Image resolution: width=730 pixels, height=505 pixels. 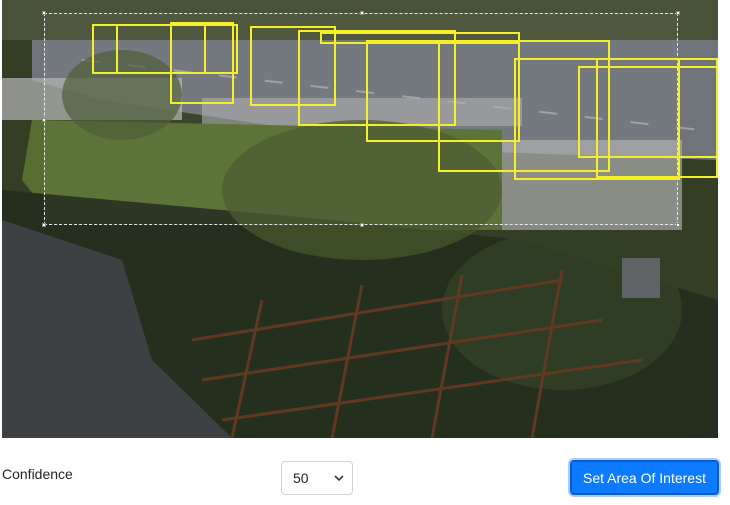 What do you see at coordinates (301, 478) in the screenshot?
I see `confidence-value: 50` at bounding box center [301, 478].